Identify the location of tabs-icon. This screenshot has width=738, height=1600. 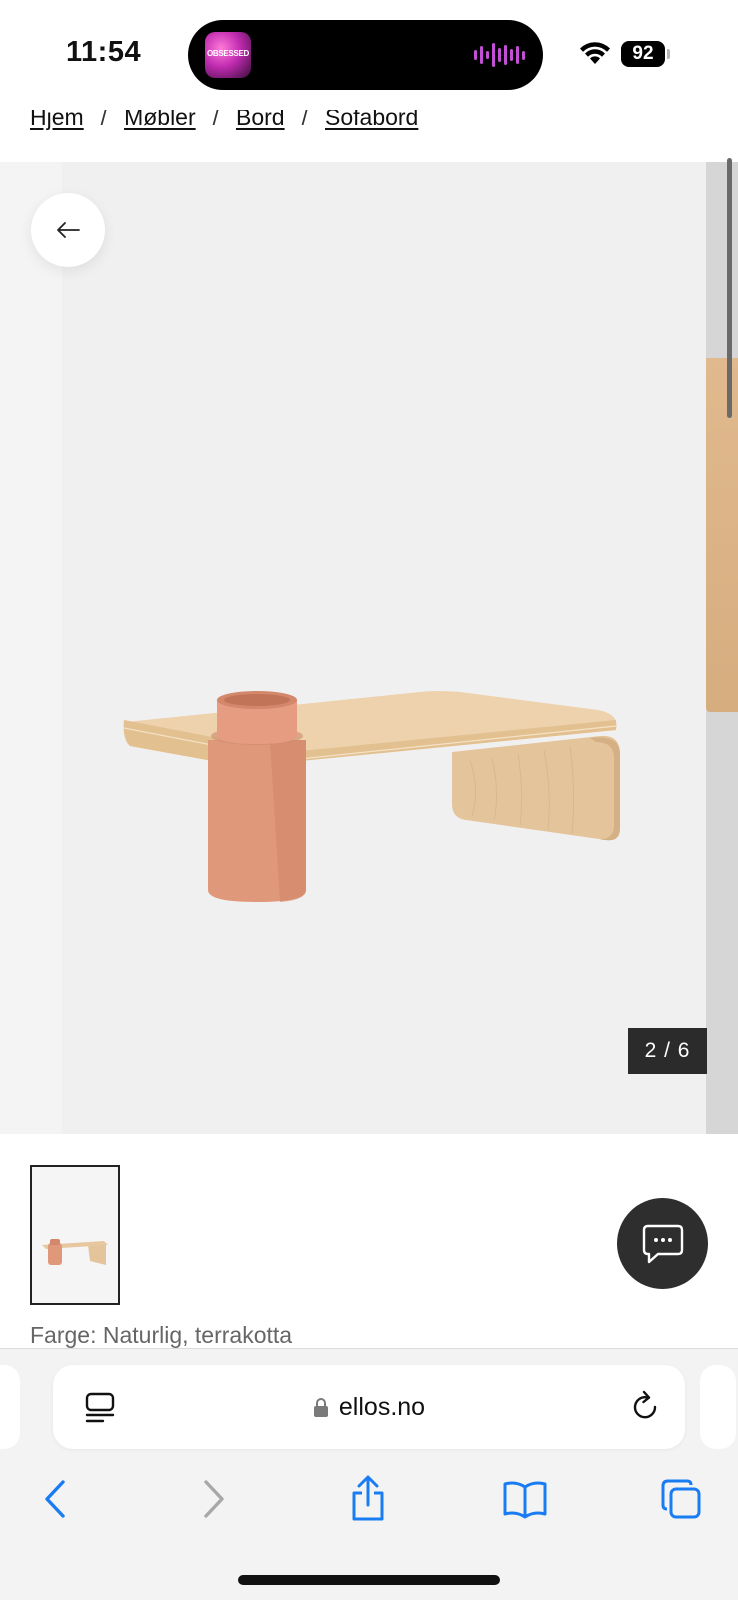
(681, 1499).